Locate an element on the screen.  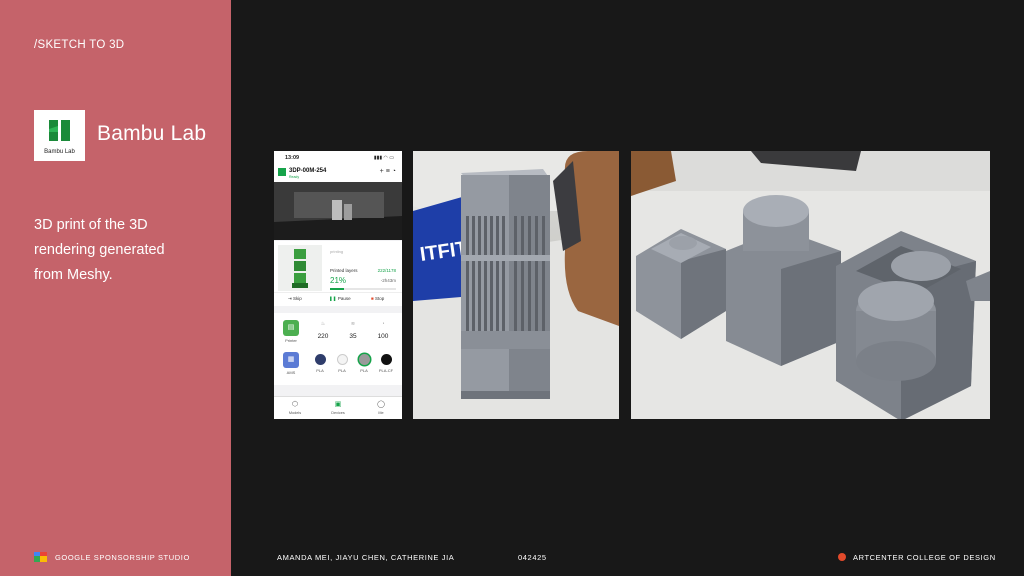
green-model-icon is located at coordinates (300, 268).